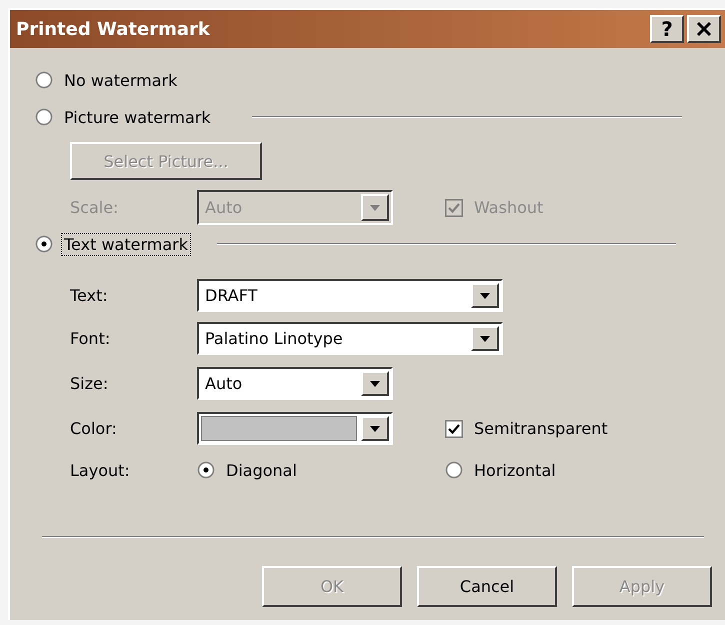  I want to click on field-label: Text:, so click(89, 295).